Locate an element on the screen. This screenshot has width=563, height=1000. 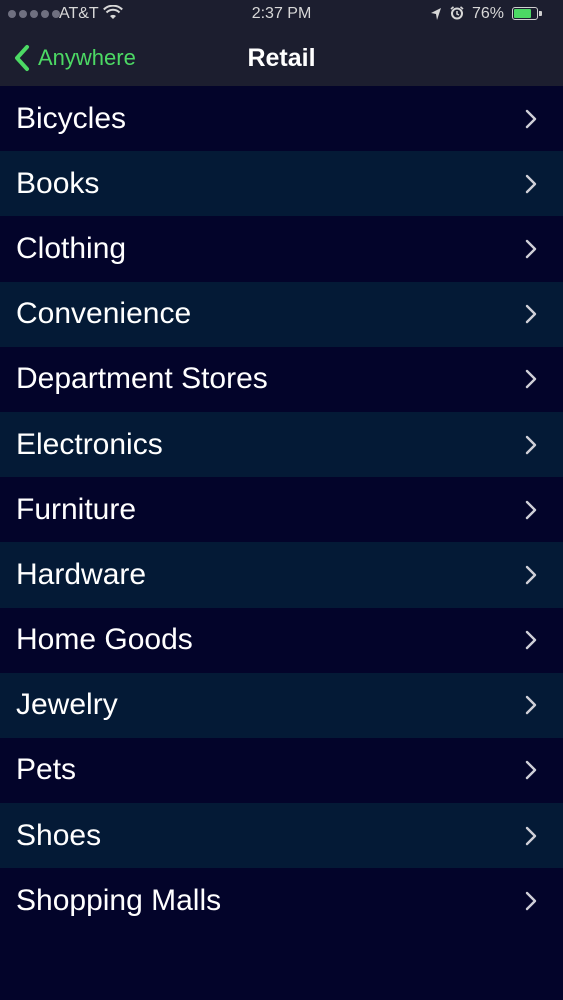
list-item: Convenience is located at coordinates (281, 314).